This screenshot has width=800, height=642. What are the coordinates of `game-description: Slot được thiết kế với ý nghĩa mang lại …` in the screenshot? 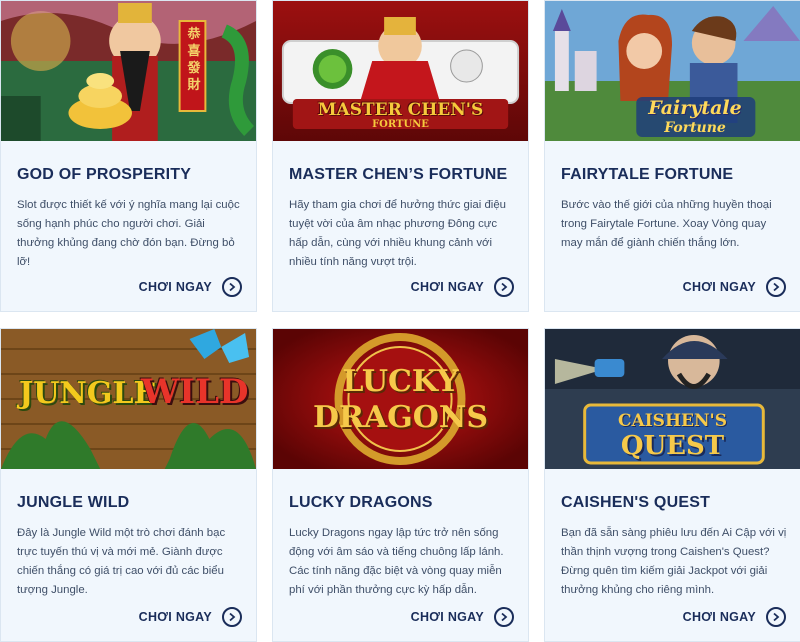 It's located at (128, 233).